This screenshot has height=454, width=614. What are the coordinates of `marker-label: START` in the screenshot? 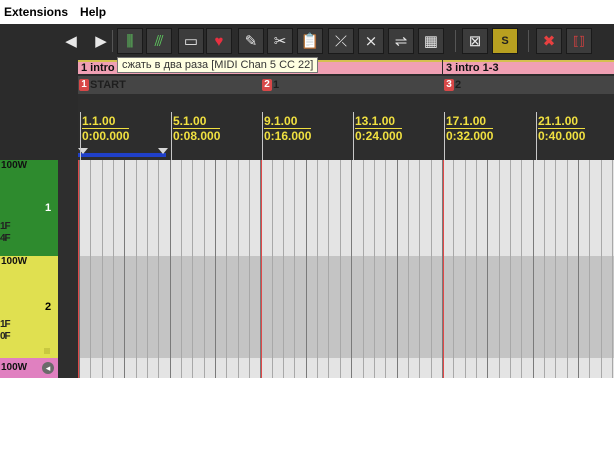 It's located at (108, 85).